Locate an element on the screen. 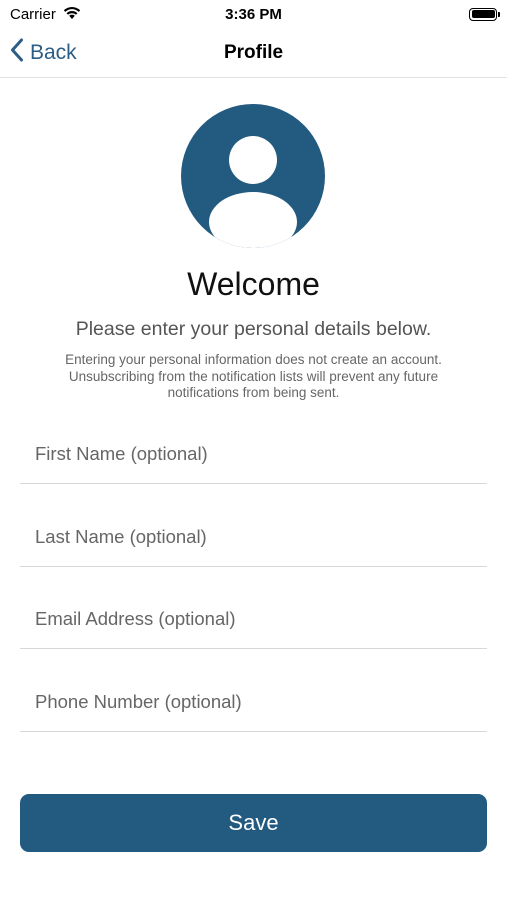 The width and height of the screenshot is (507, 900). phone-input is located at coordinates (253, 701).